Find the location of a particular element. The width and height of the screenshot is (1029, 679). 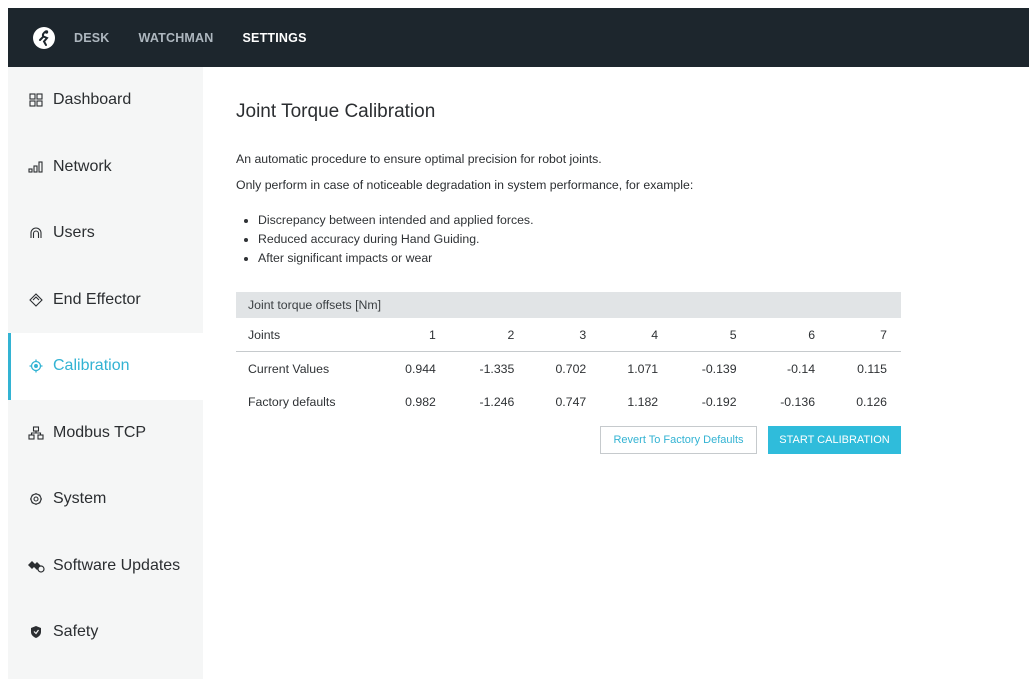

sidebar-item-network: Network is located at coordinates (105, 167).